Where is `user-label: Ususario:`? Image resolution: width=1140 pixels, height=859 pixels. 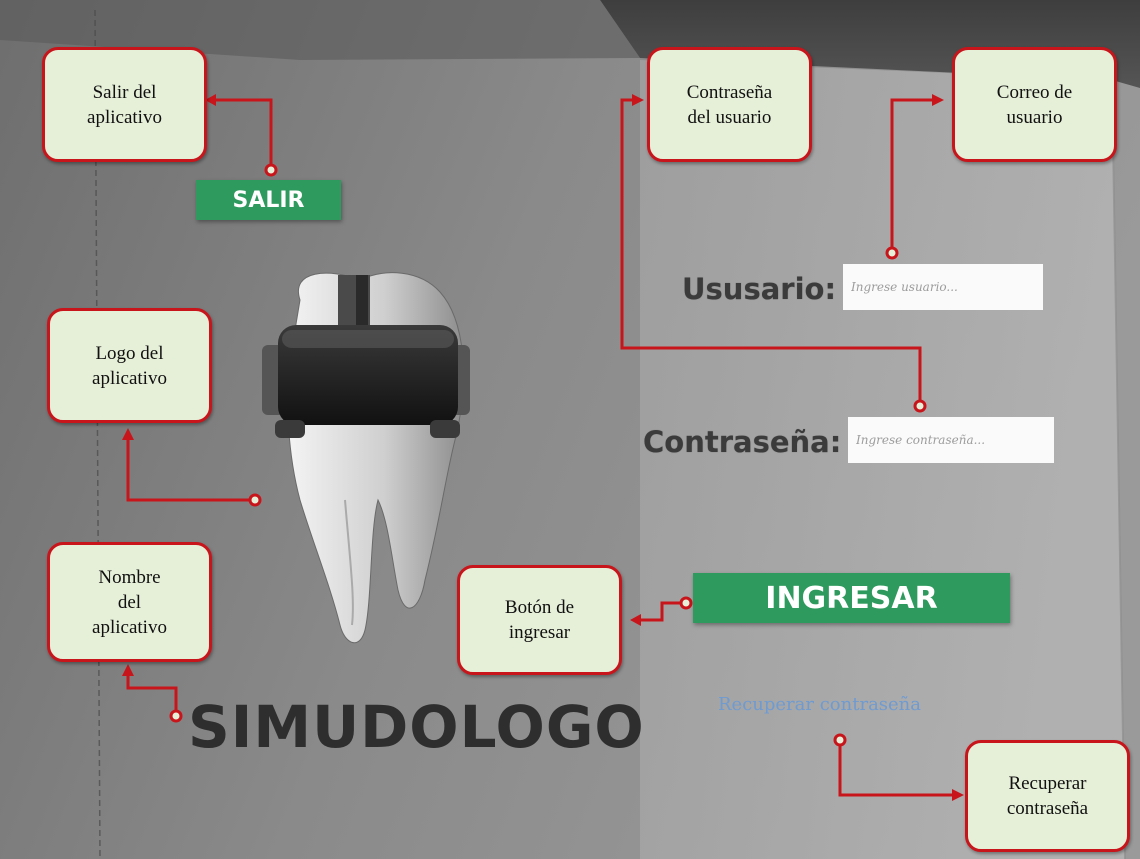 user-label: Ususario: is located at coordinates (759, 289).